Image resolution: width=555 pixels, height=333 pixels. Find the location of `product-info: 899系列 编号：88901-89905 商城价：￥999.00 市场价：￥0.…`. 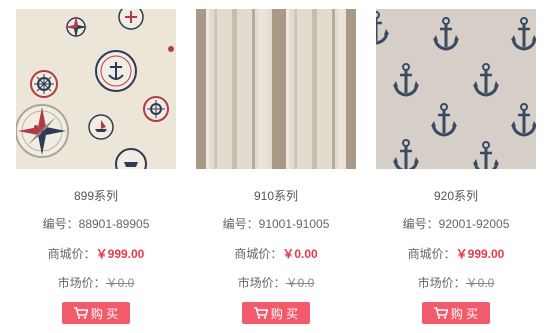

product-info: 899系列 编号：88901-89905 商城价：￥999.00 市场价：￥0.… is located at coordinates (96, 256).